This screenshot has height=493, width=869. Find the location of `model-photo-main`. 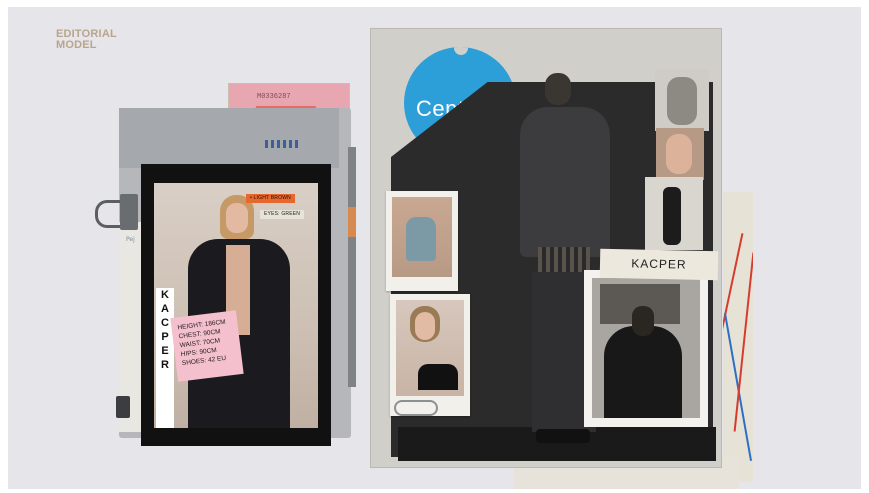

model-photo-main is located at coordinates (236, 305).